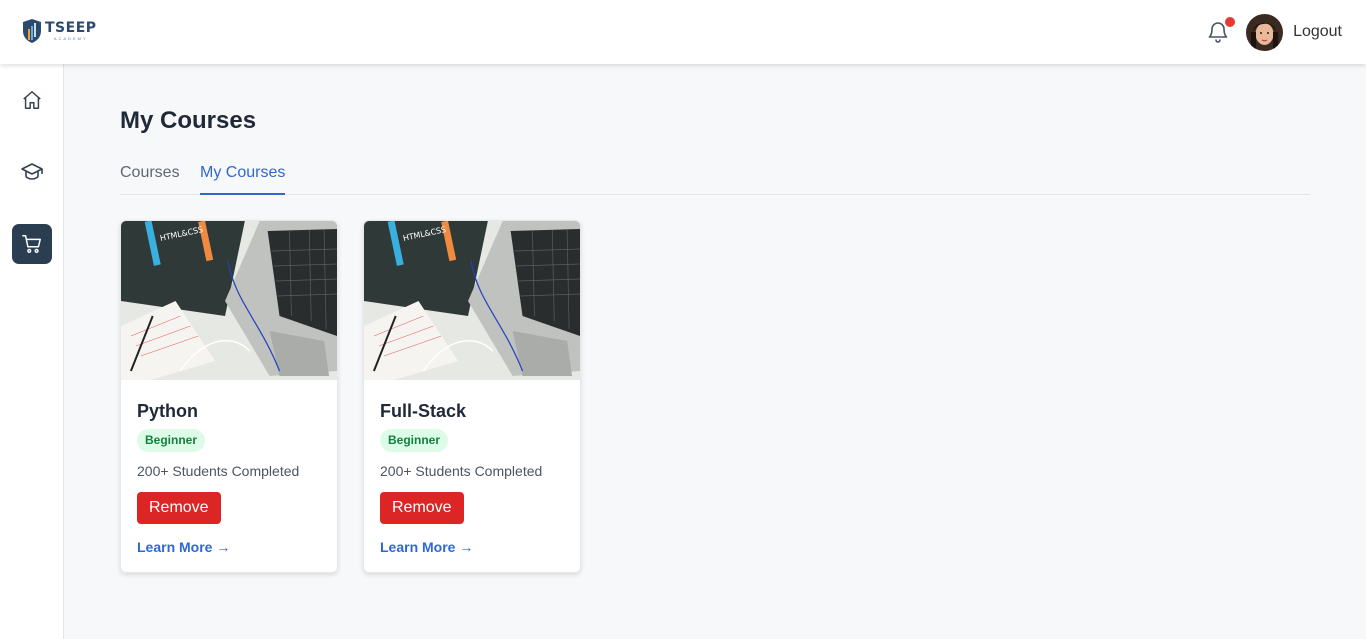 The image size is (1366, 639). What do you see at coordinates (715, 175) in the screenshot?
I see `tab-bar: Courses My Courses` at bounding box center [715, 175].